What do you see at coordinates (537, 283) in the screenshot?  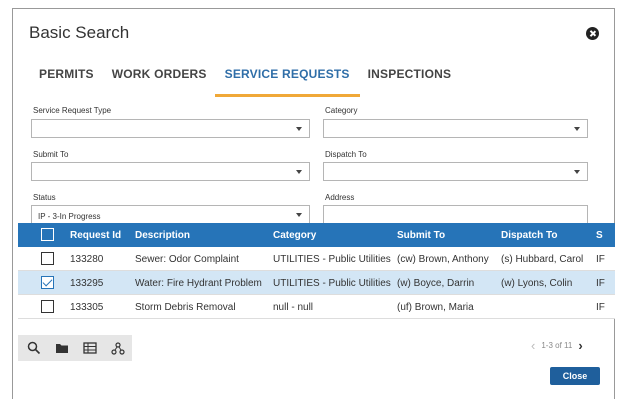 I see `dispatch-to-cell: (w) Lyons, Colin` at bounding box center [537, 283].